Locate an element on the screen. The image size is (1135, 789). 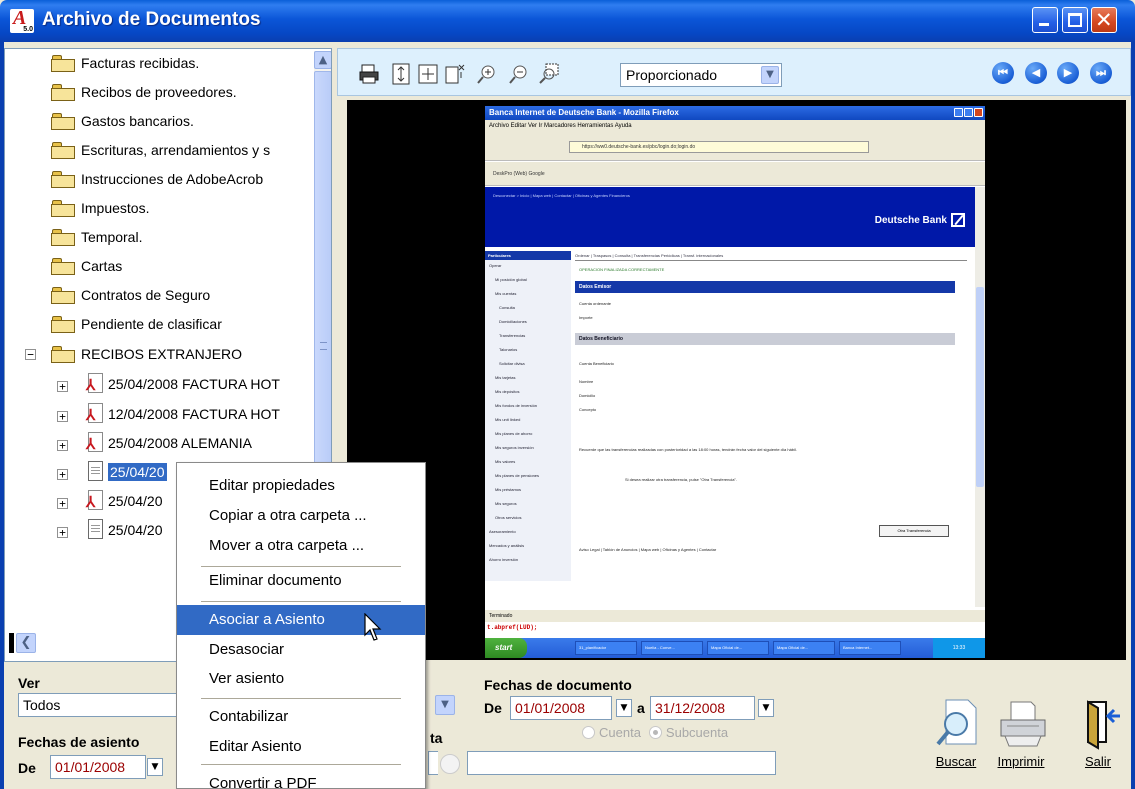
tree-folder: Impuestos. is located at coordinates (100, 208).